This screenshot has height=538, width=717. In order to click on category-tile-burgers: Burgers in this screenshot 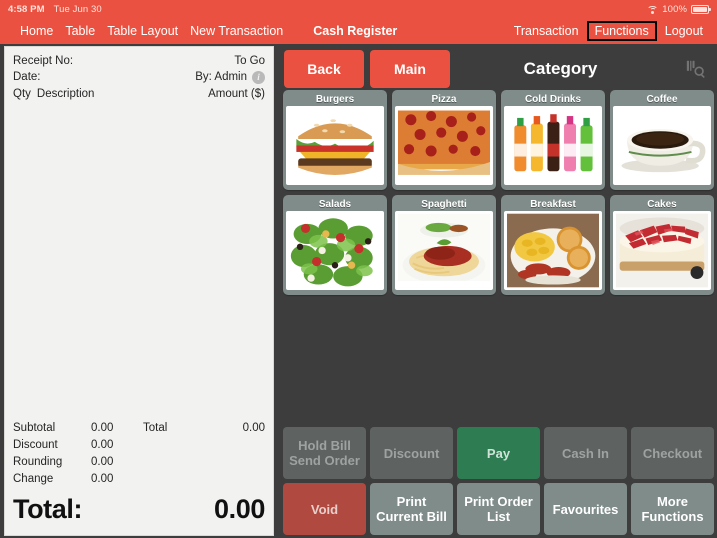, I will do `click(335, 140)`.